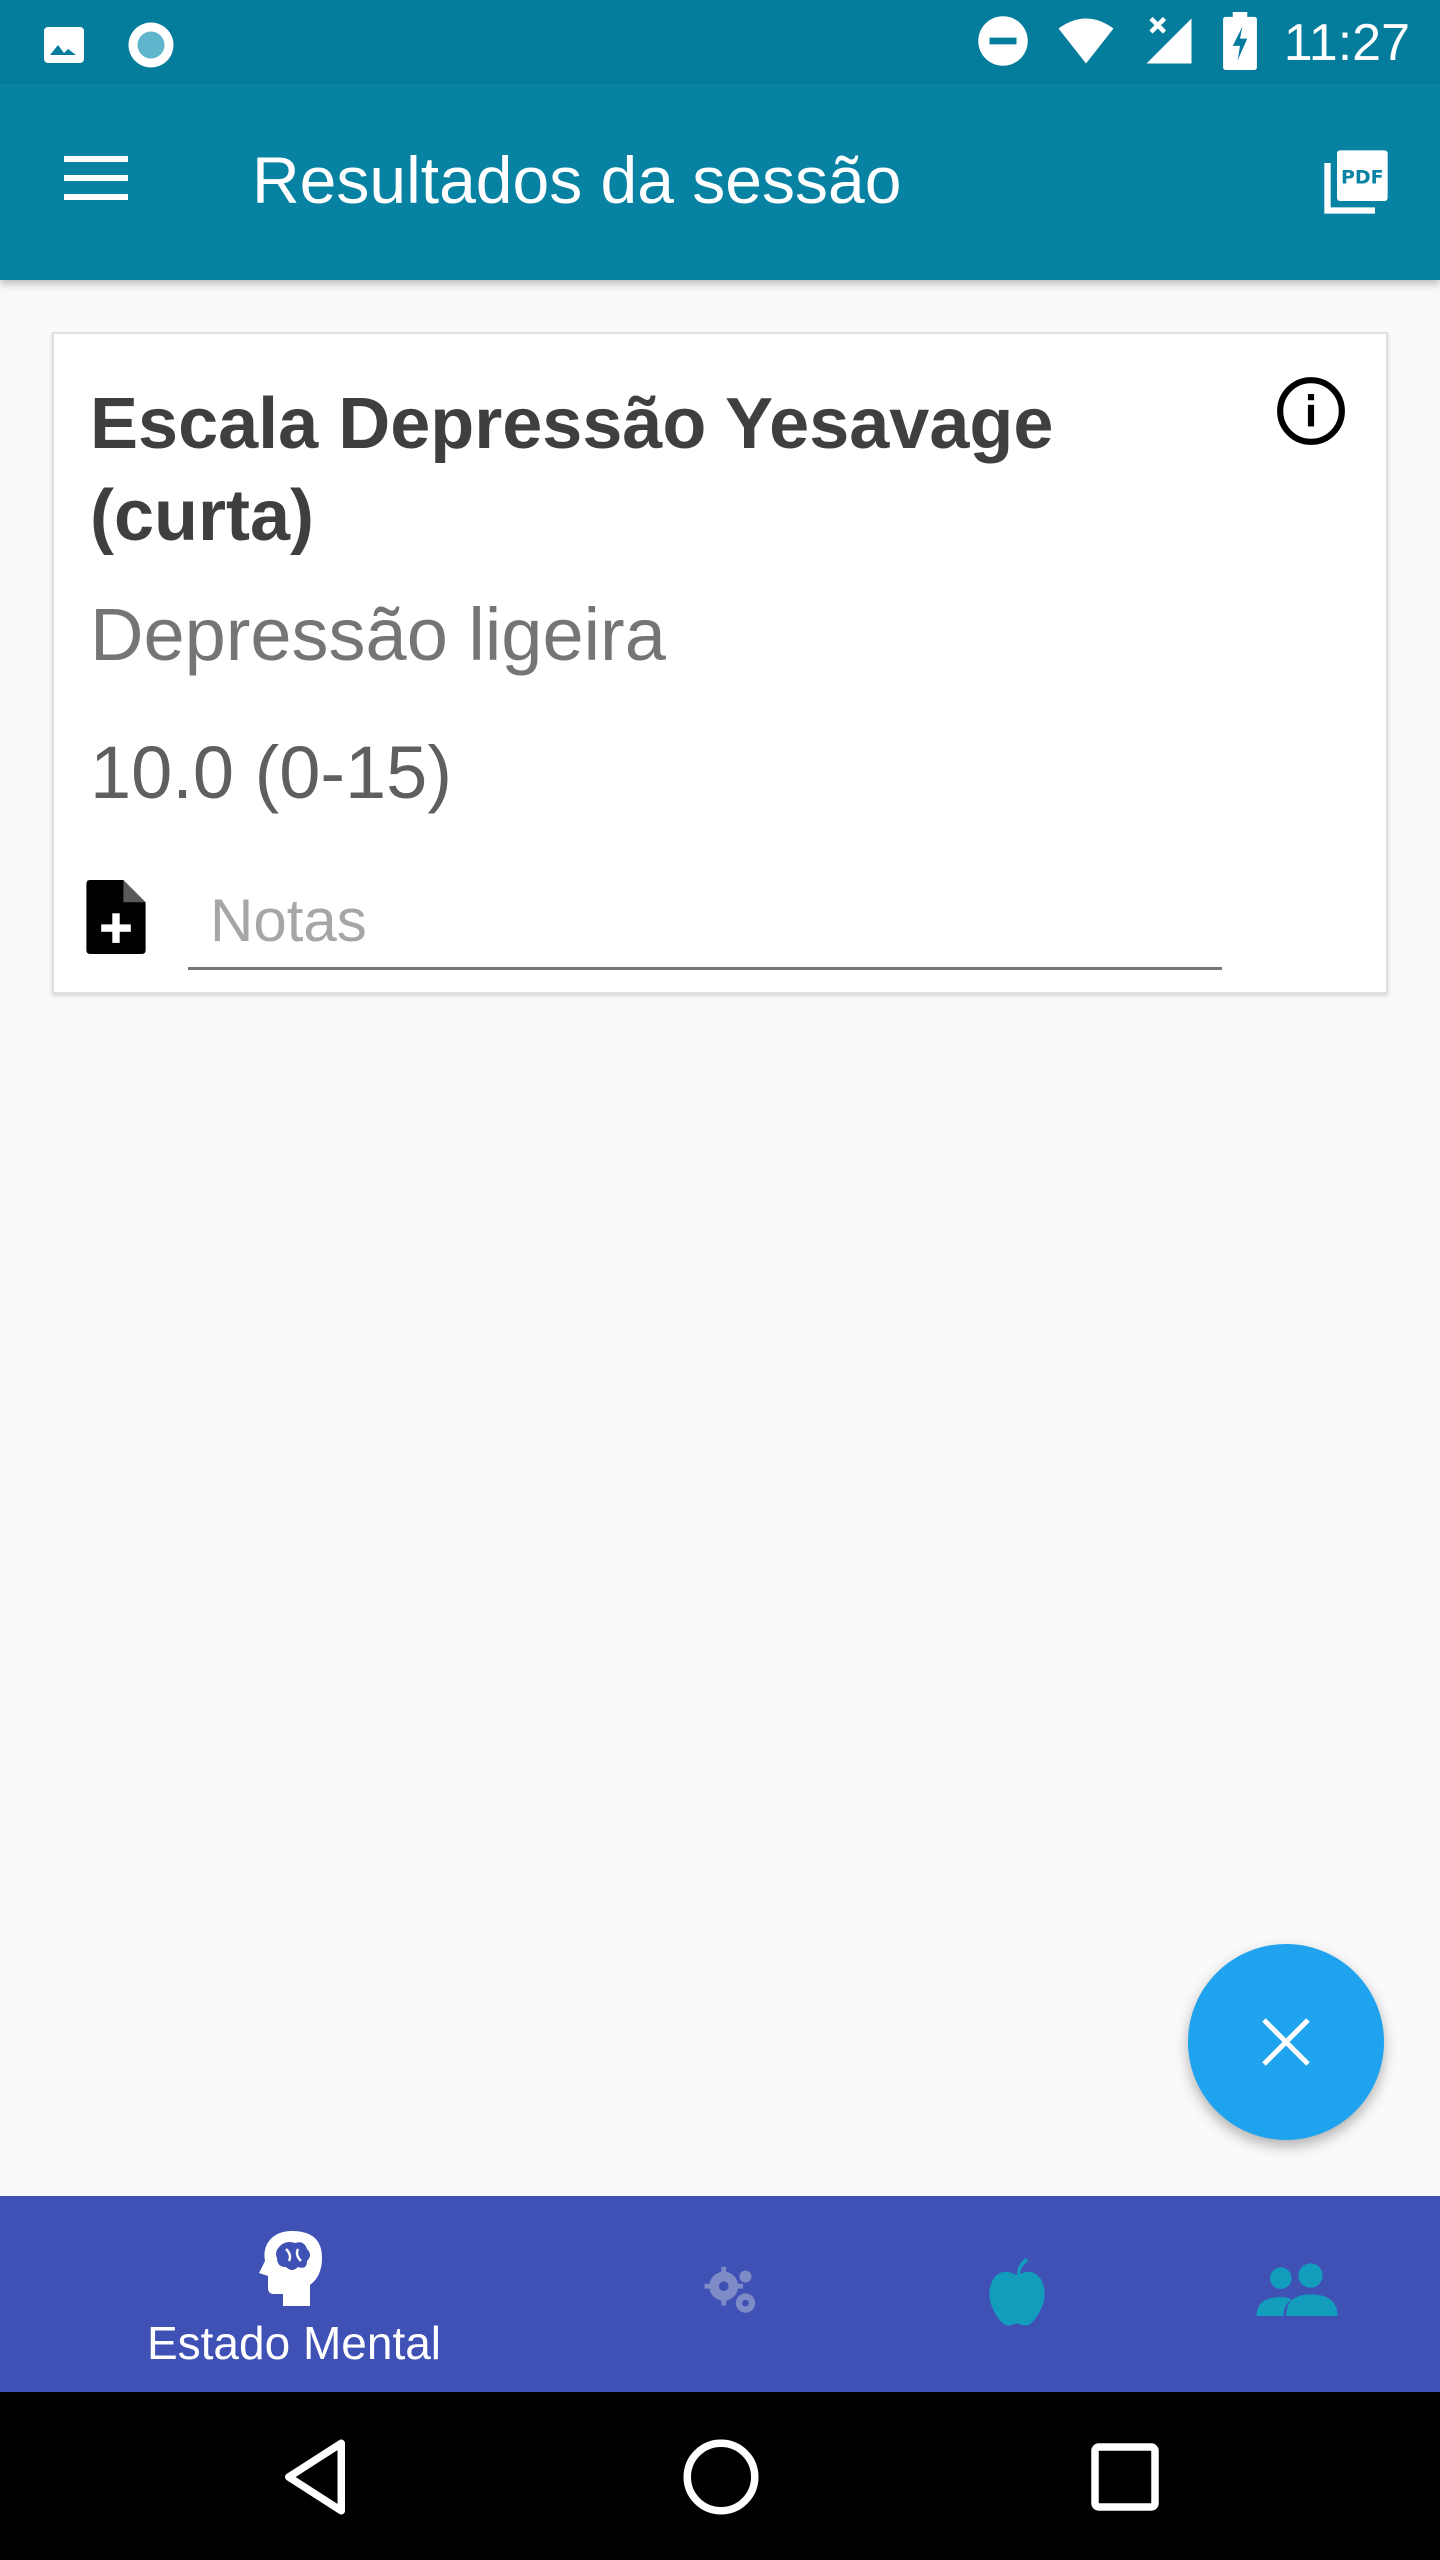 The image size is (1440, 2560). Describe the element at coordinates (577, 180) in the screenshot. I see `page-title: Resultados da sessão` at that location.